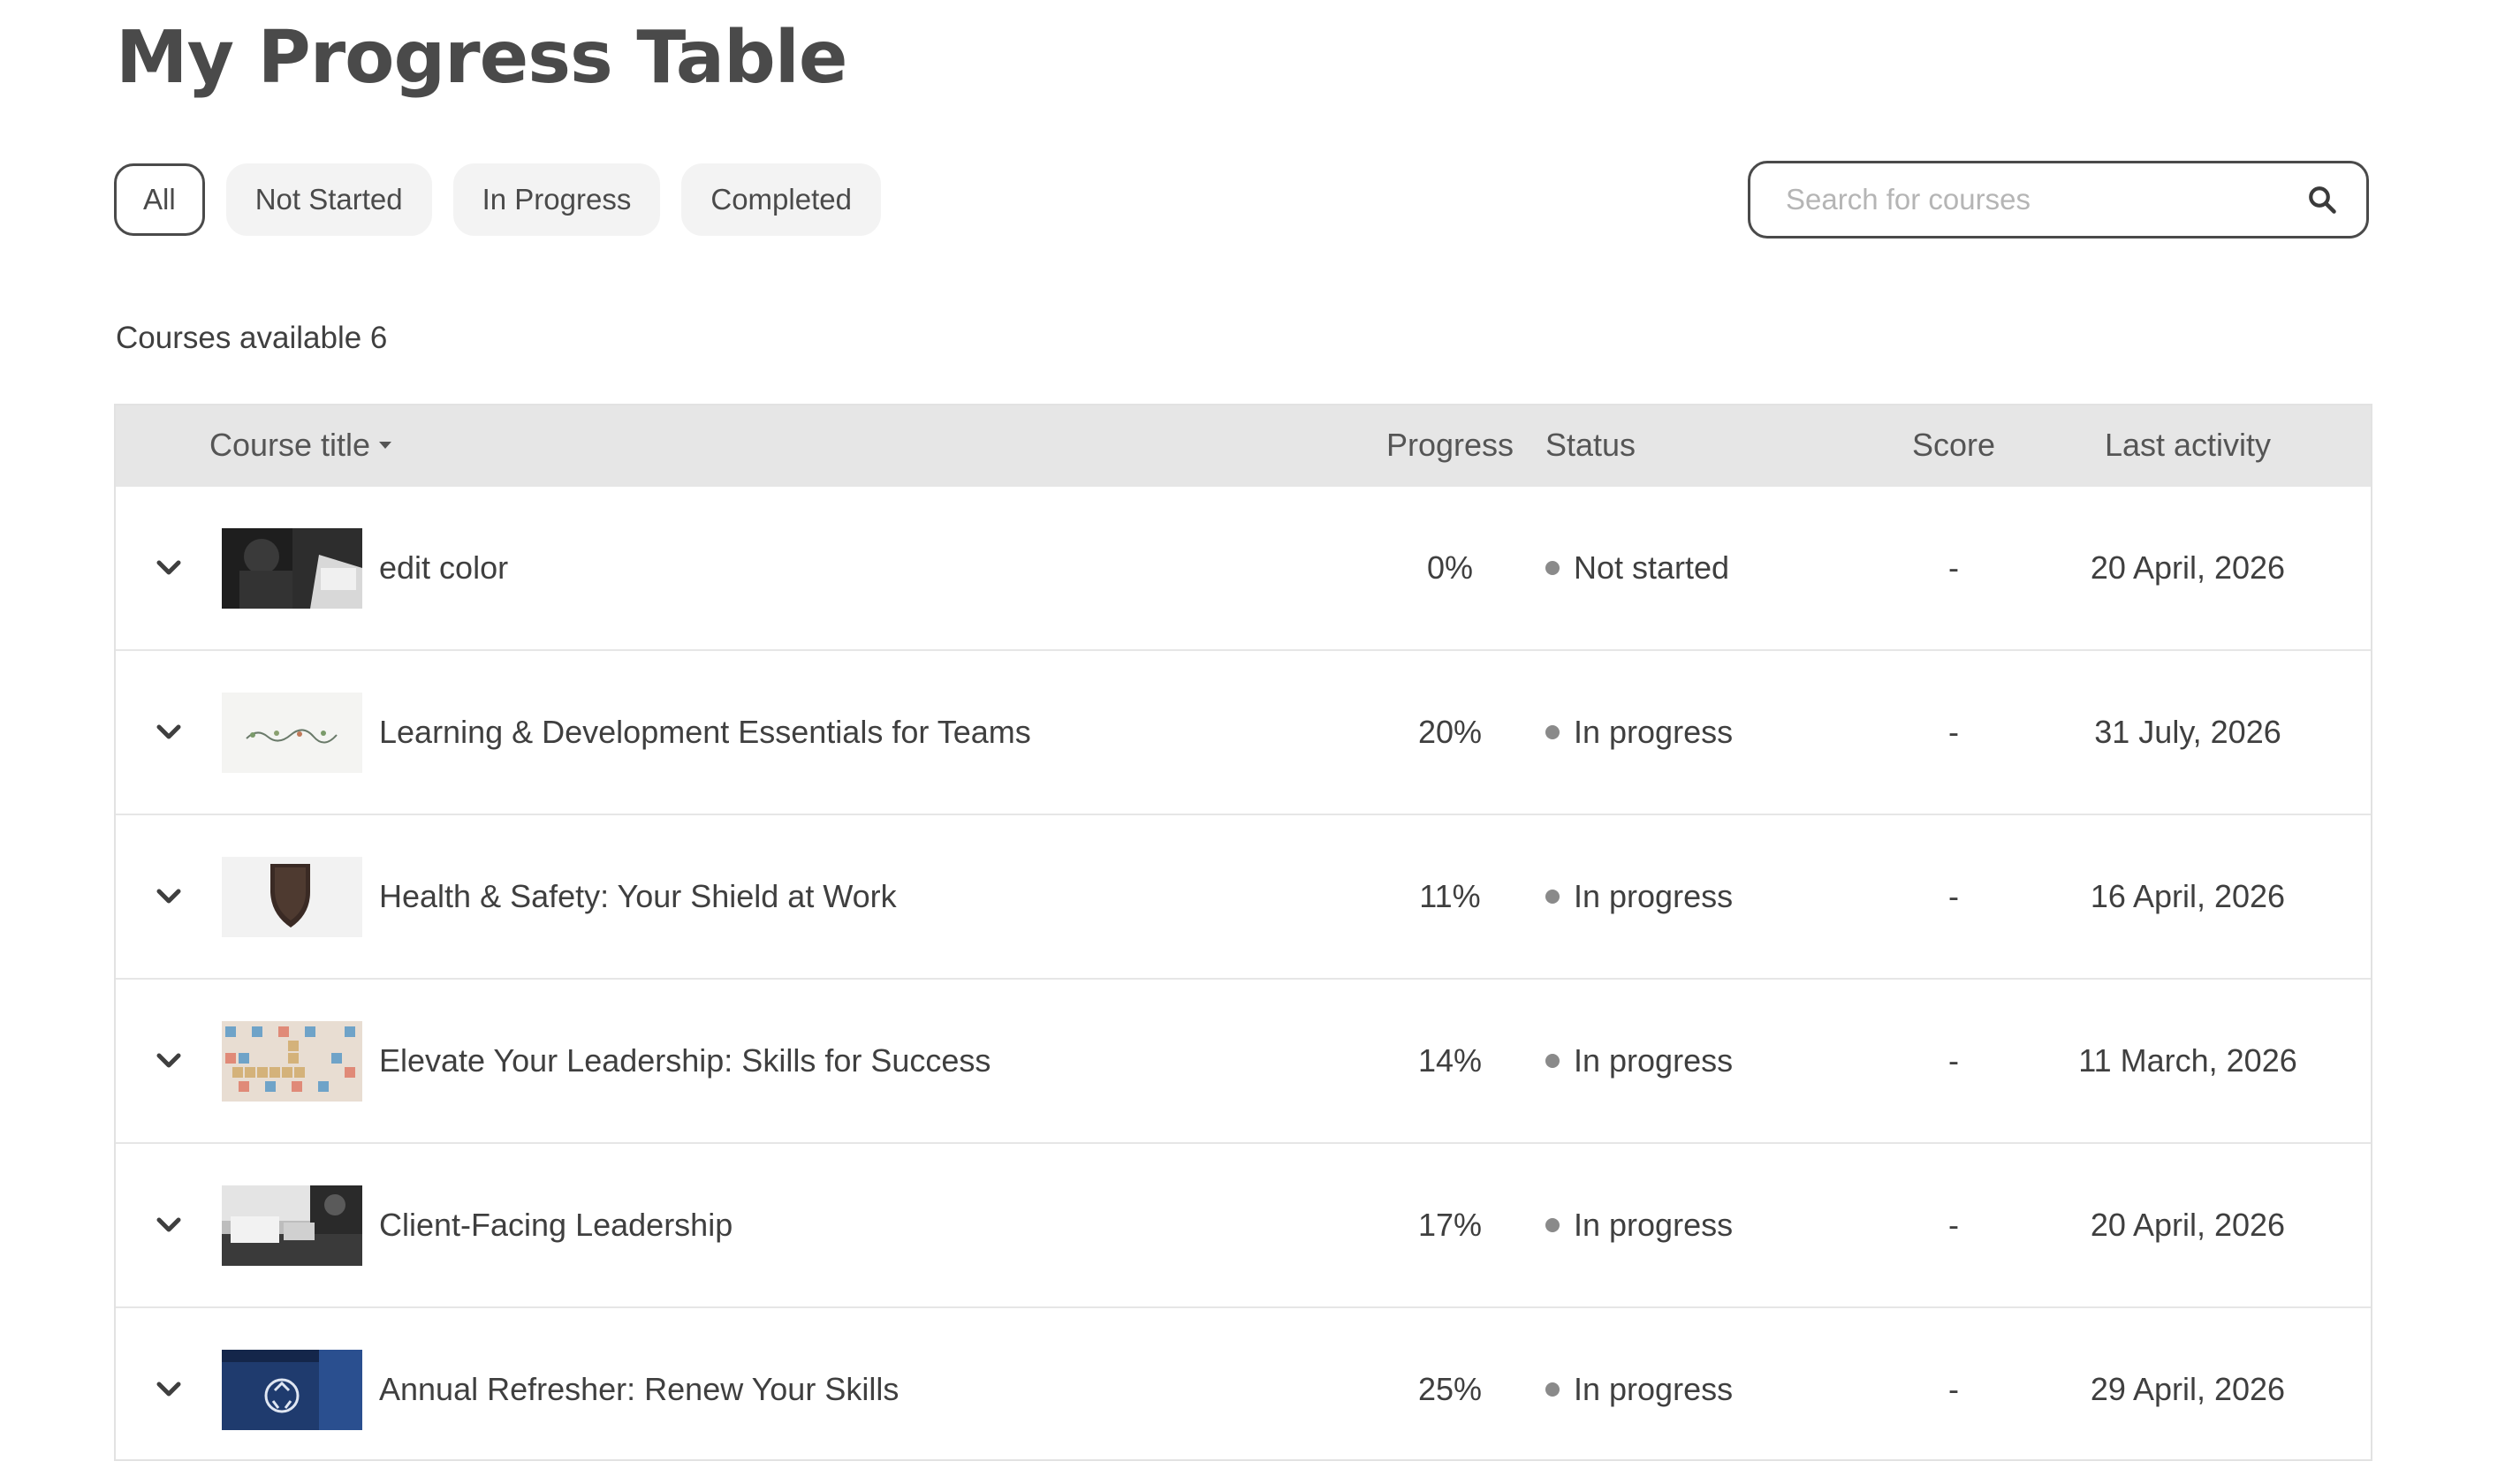 The height and width of the screenshot is (1484, 2505). Describe the element at coordinates (638, 896) in the screenshot. I see `course-title: Health & Safety: Your Shield at Work` at that location.